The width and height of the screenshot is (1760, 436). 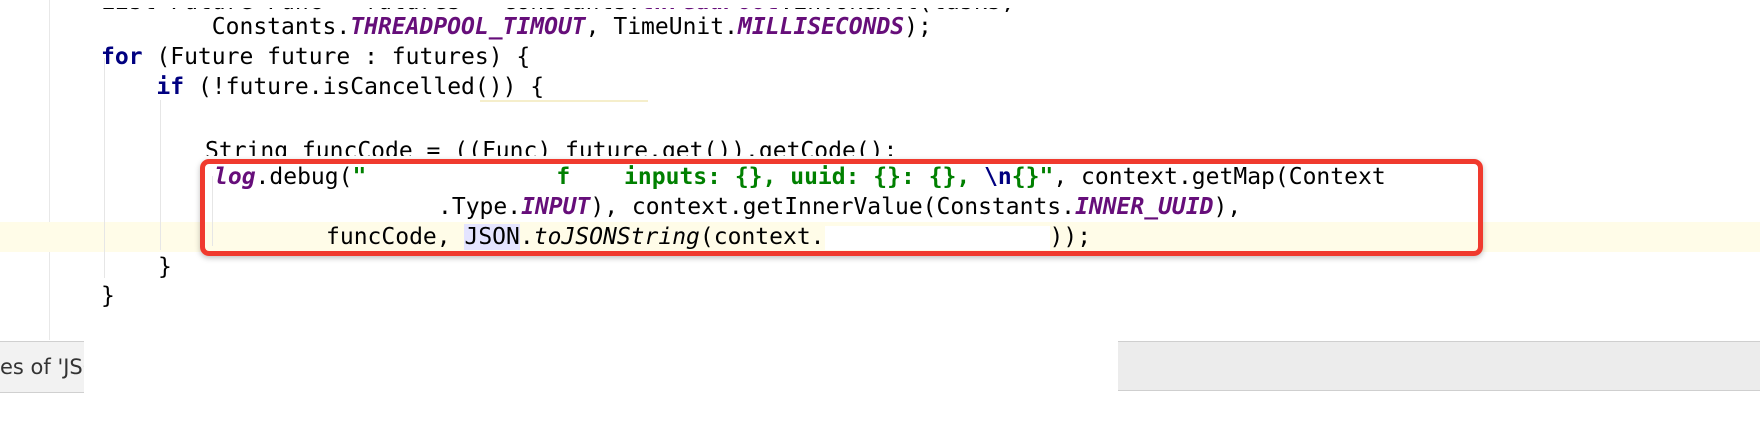 What do you see at coordinates (170, 87) in the screenshot?
I see `code-token: if` at bounding box center [170, 87].